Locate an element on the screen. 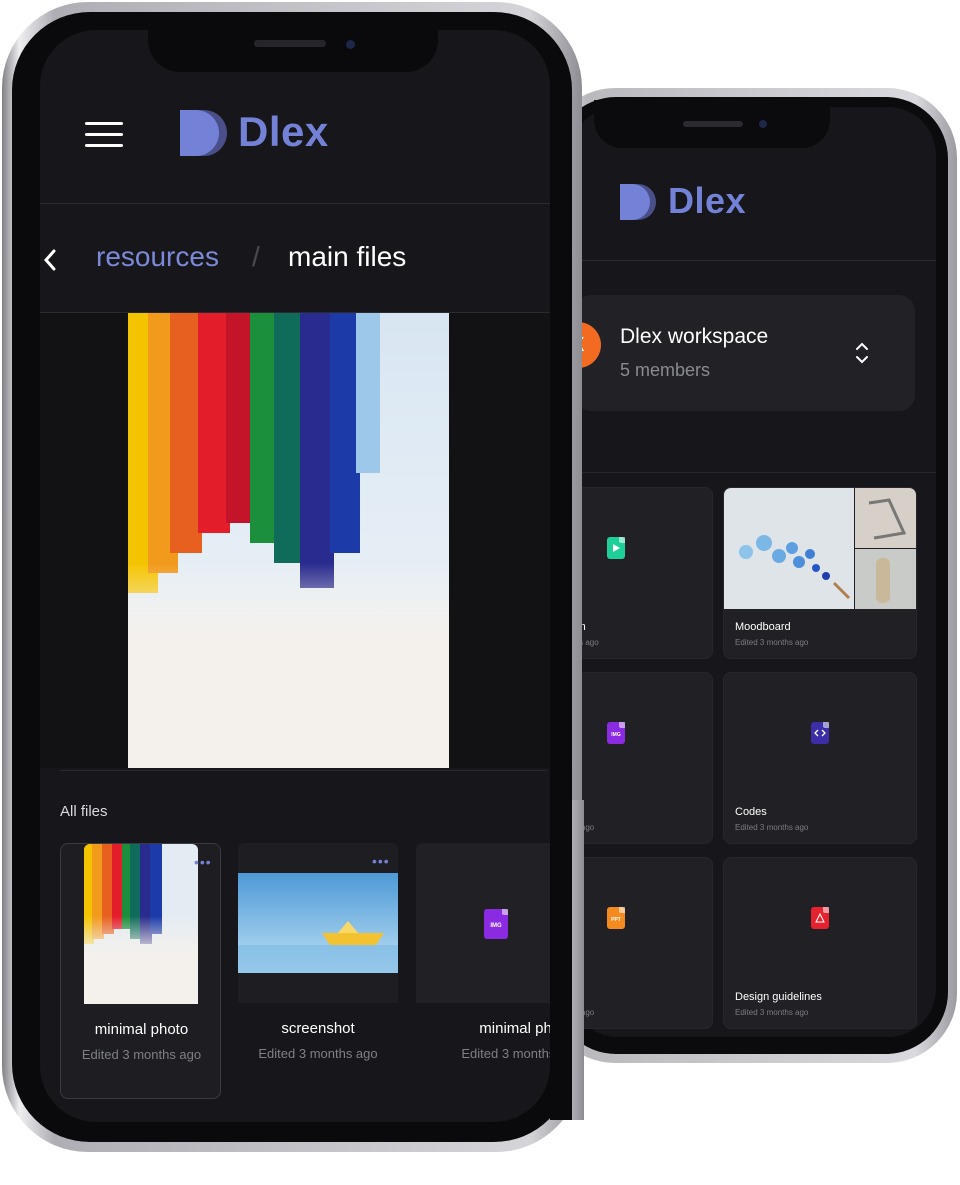  tile-name: Codes is located at coordinates (751, 812).